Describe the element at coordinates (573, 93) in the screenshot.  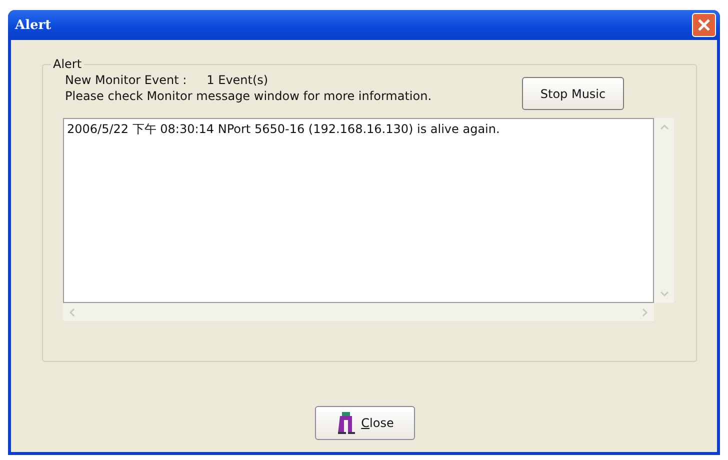
I see `stop-music-button: Stop Music` at that location.